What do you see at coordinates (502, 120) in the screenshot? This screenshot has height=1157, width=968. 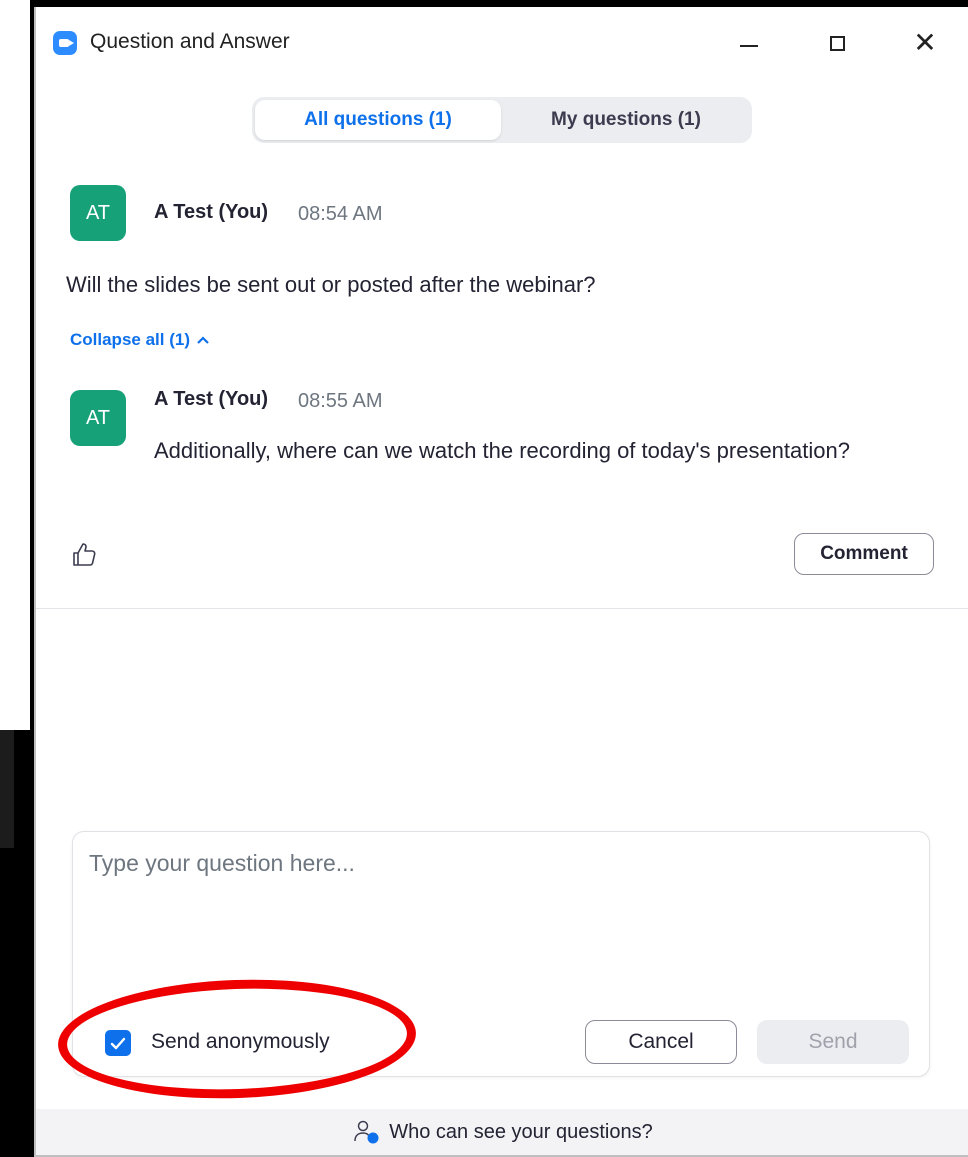 I see `question-tabs: All questions (1) My questions (1)` at bounding box center [502, 120].